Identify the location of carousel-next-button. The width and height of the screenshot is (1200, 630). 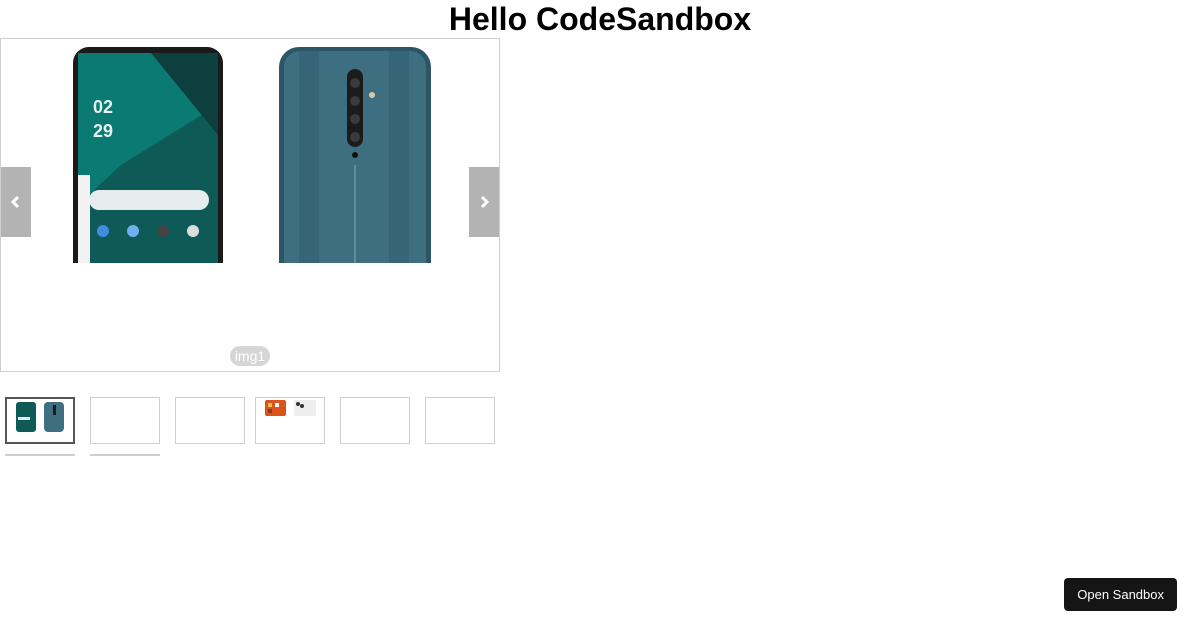
(484, 202).